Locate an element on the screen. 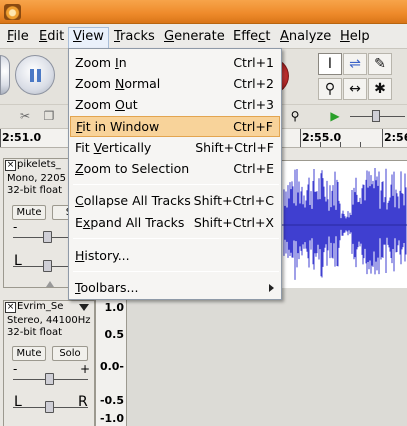  menu-collapse-all-tracks: Collapse All Tracks Shift+Ctrl+C is located at coordinates (175, 200).